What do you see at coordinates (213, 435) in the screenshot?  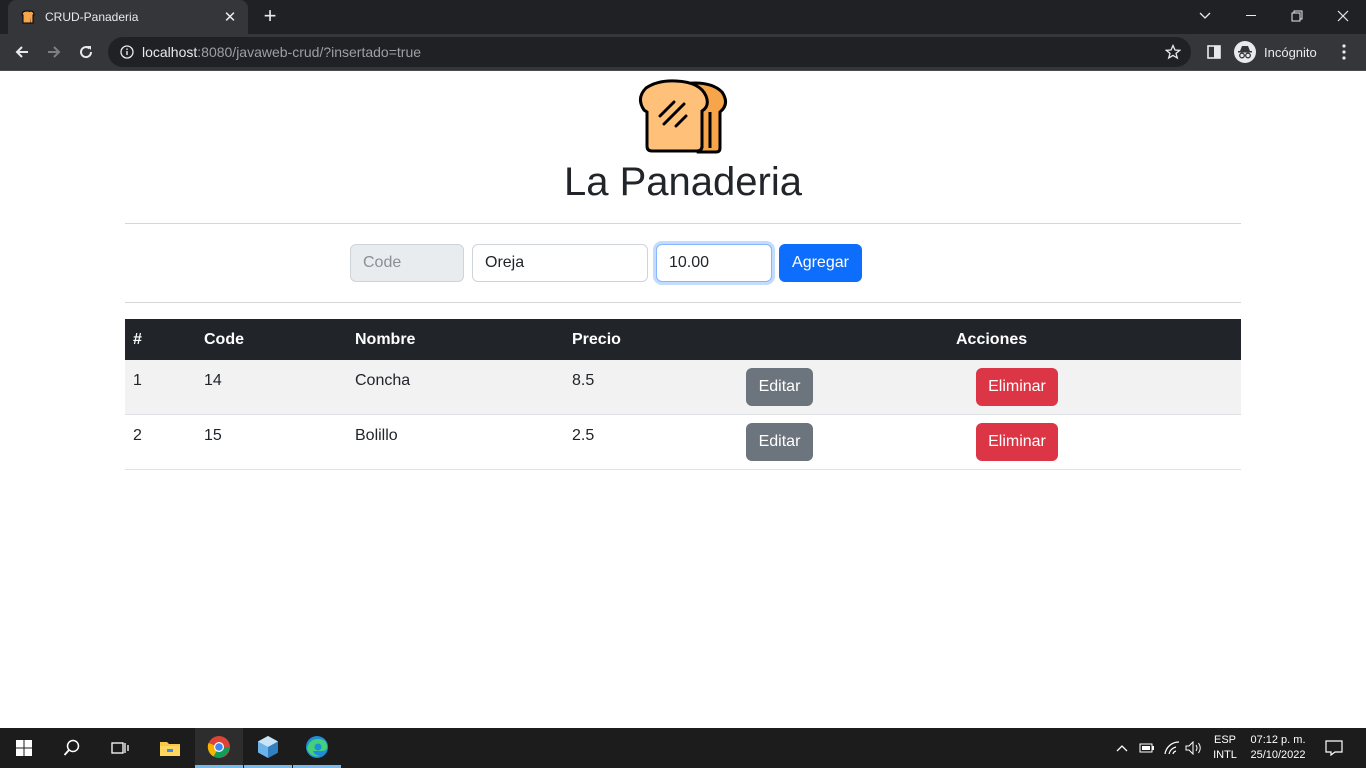 I see `cell-code: 15` at bounding box center [213, 435].